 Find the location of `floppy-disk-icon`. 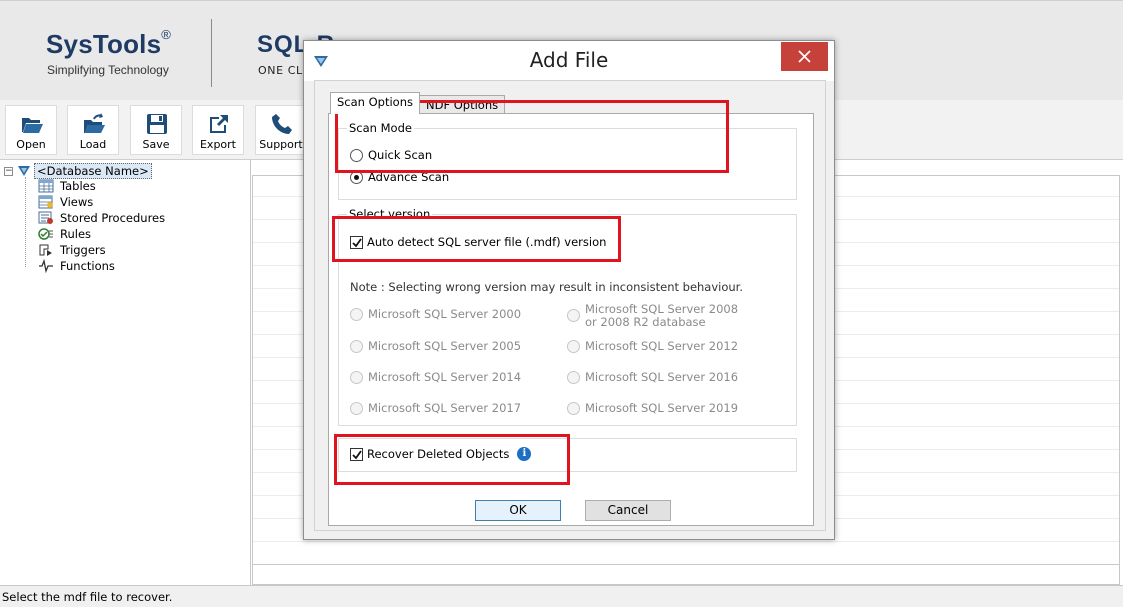

floppy-disk-icon is located at coordinates (157, 124).